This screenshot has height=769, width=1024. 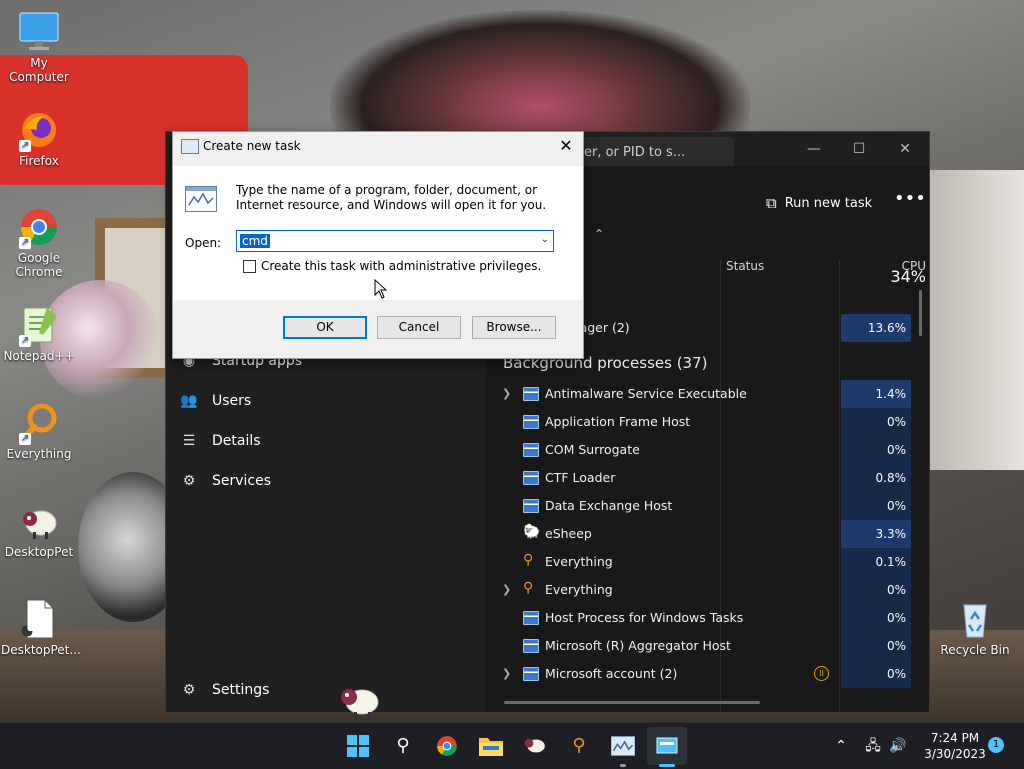 I want to click on task-manager-icon, so click(x=623, y=746).